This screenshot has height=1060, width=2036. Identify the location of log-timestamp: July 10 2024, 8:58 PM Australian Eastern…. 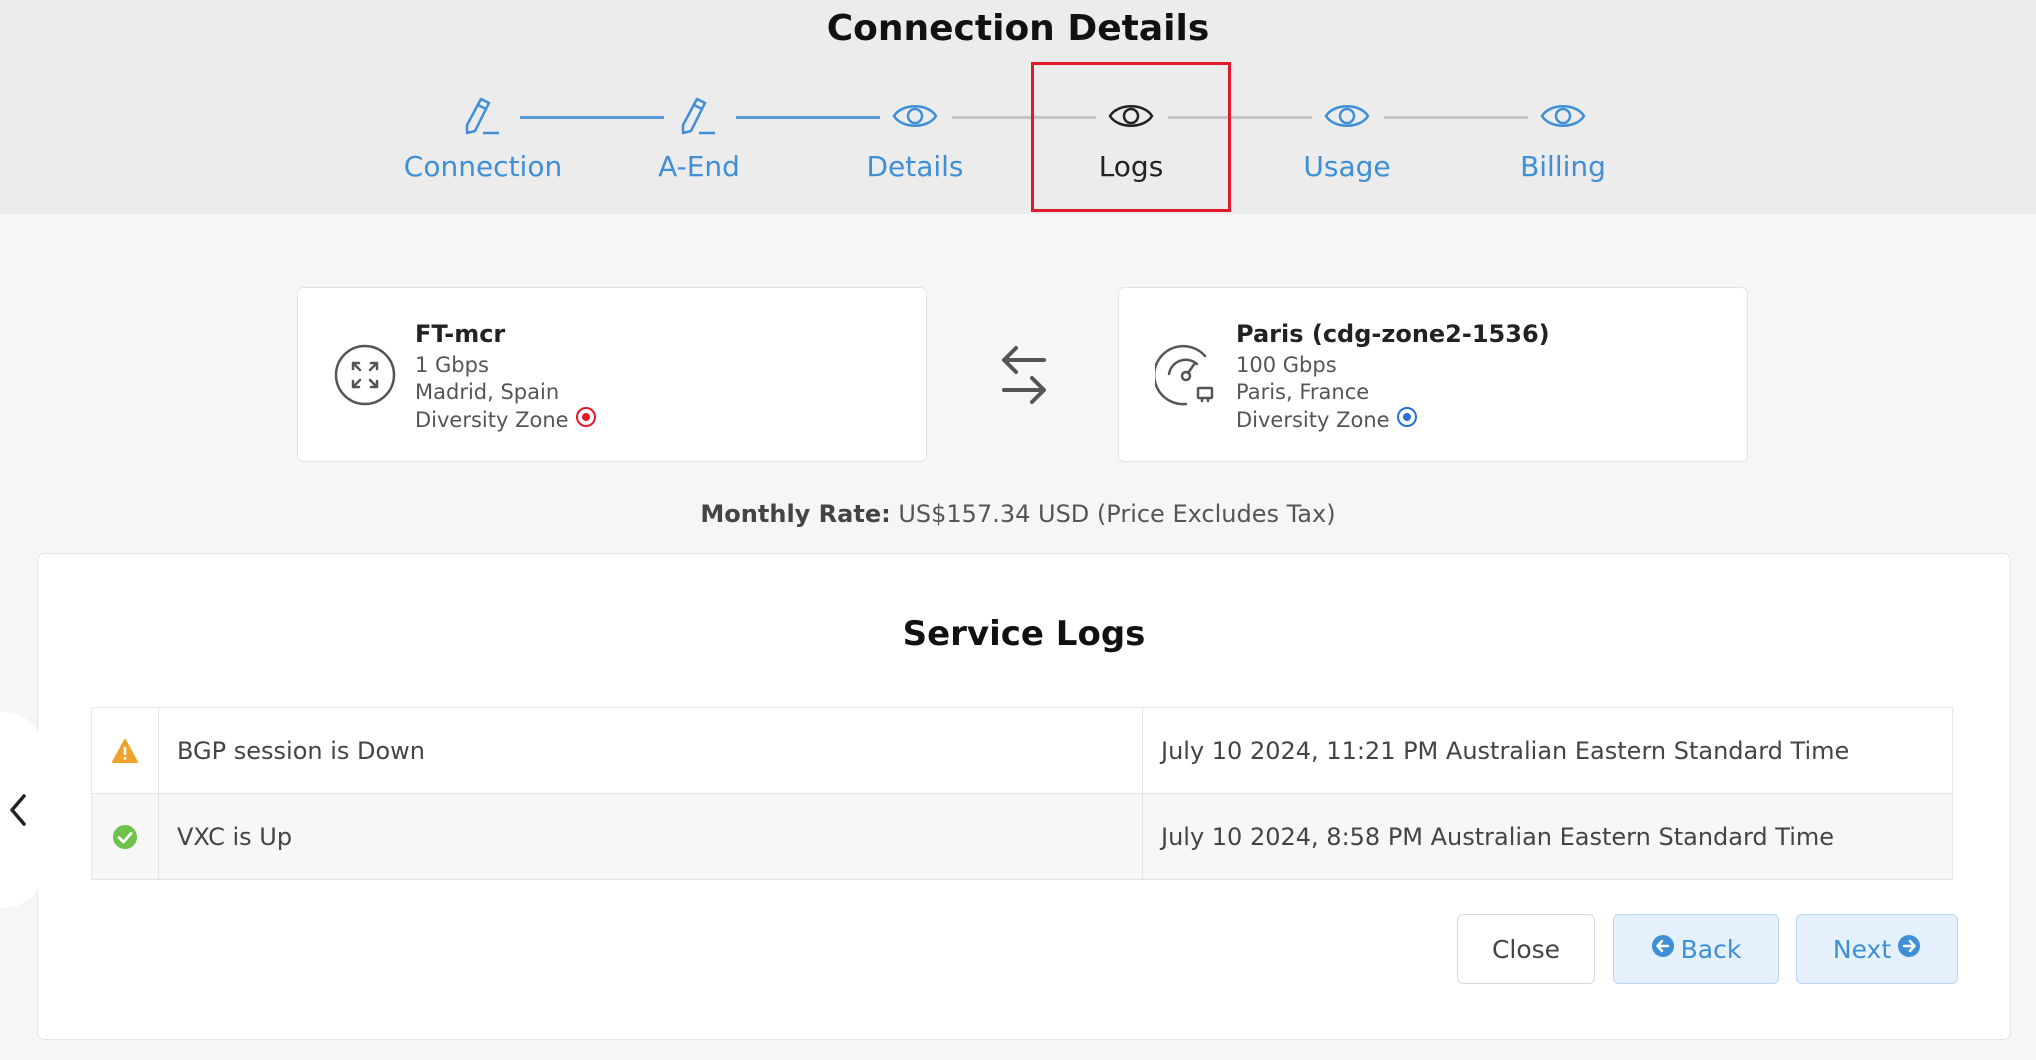
(1498, 836).